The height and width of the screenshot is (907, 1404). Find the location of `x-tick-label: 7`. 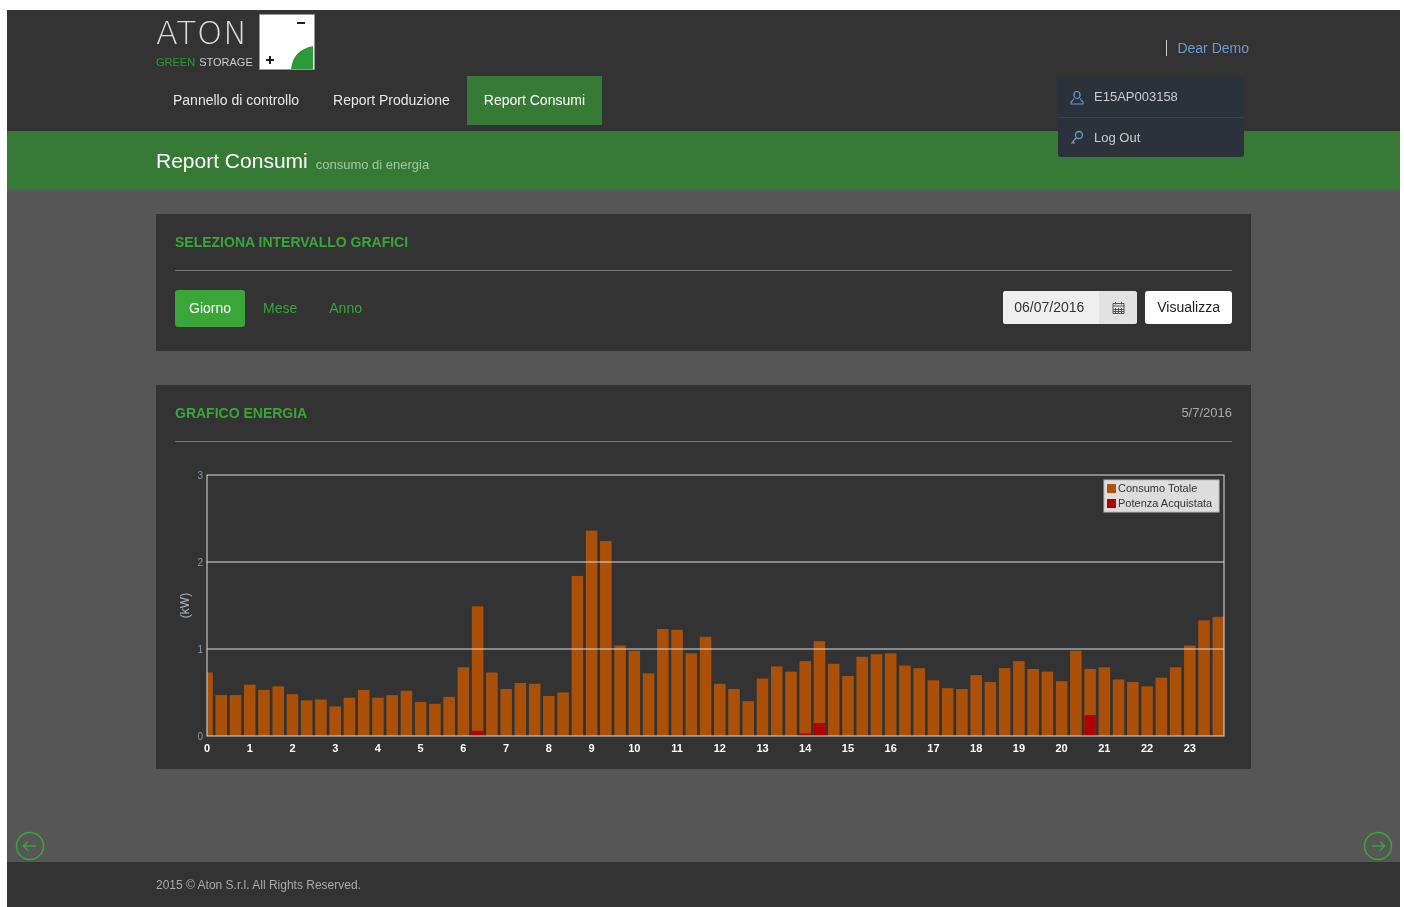

x-tick-label: 7 is located at coordinates (506, 748).